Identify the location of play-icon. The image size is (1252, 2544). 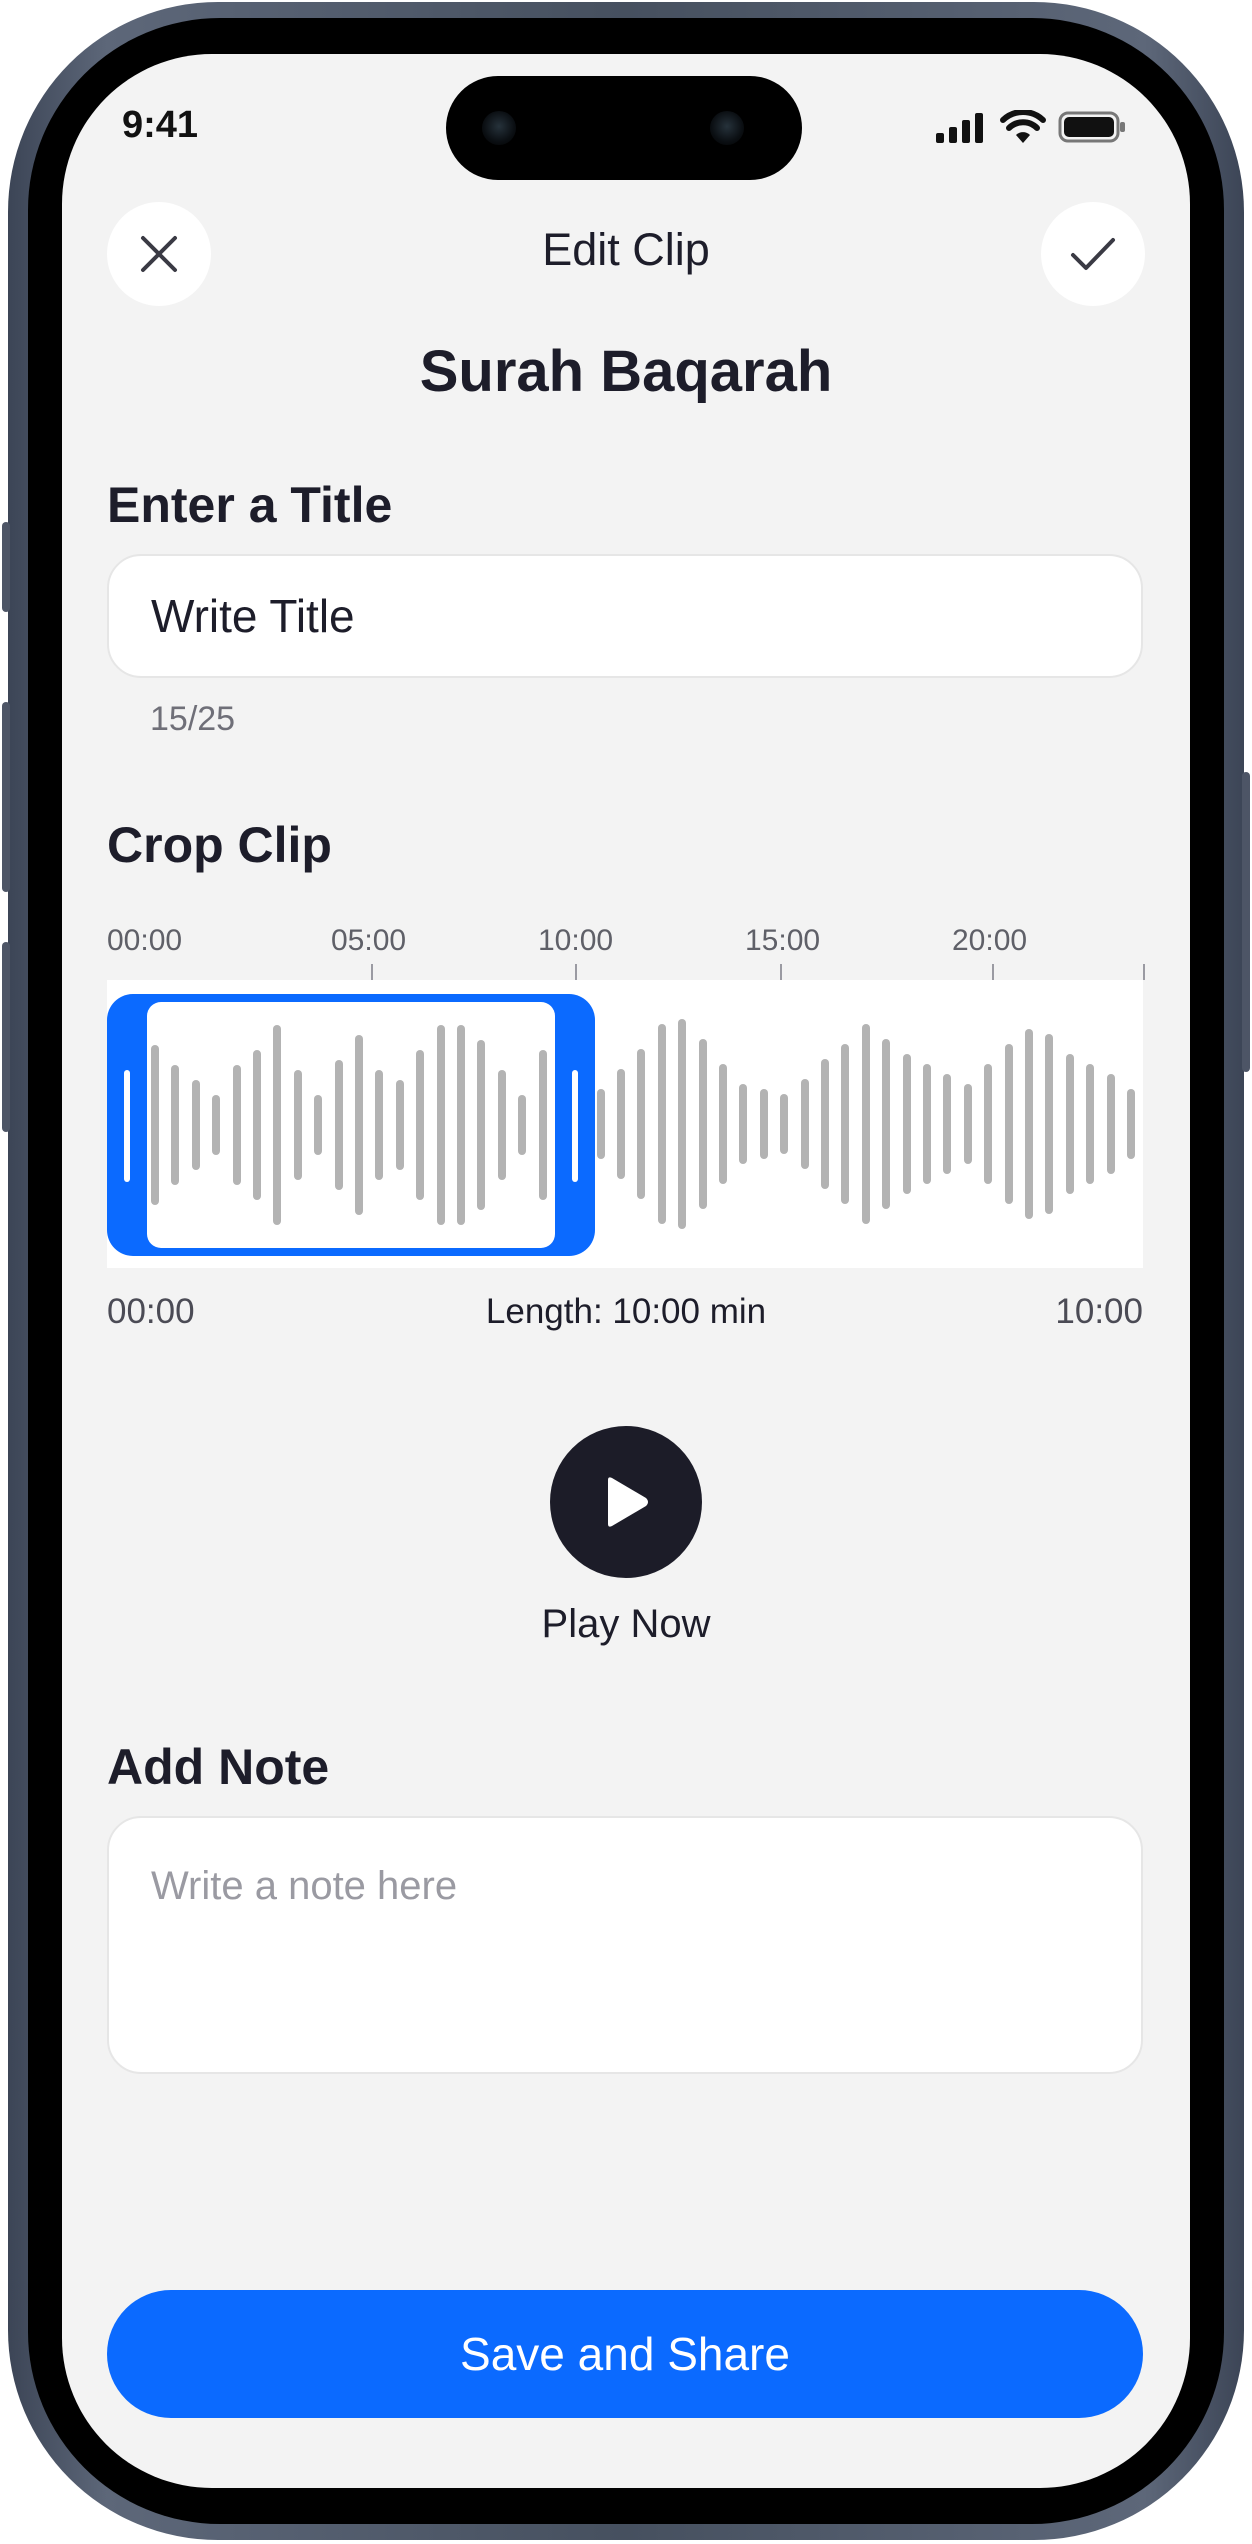
(628, 1502).